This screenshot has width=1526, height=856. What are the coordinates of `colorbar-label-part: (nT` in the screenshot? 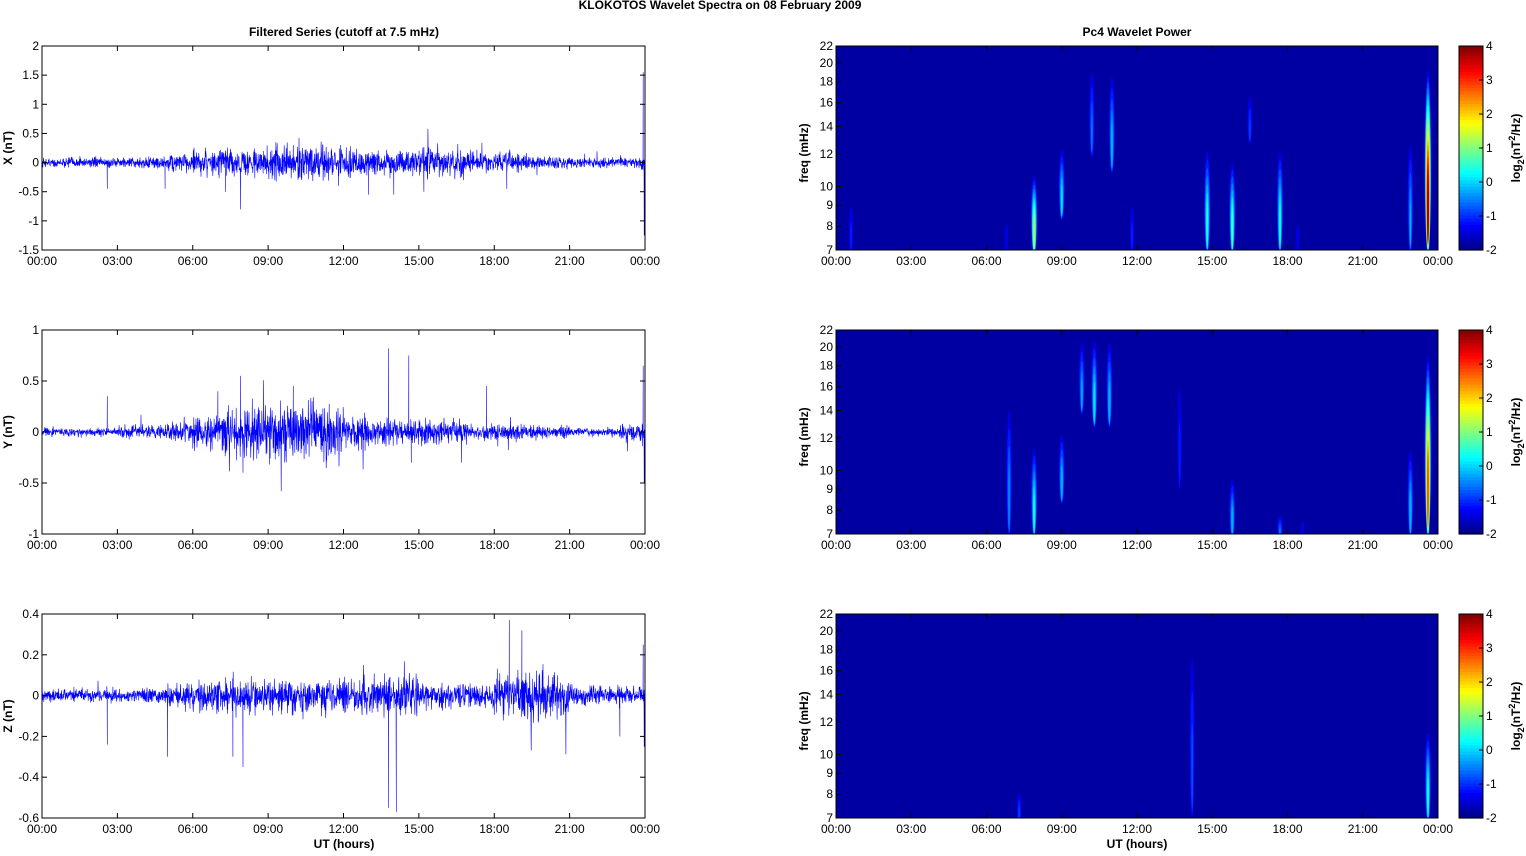 It's located at (1516, 433).